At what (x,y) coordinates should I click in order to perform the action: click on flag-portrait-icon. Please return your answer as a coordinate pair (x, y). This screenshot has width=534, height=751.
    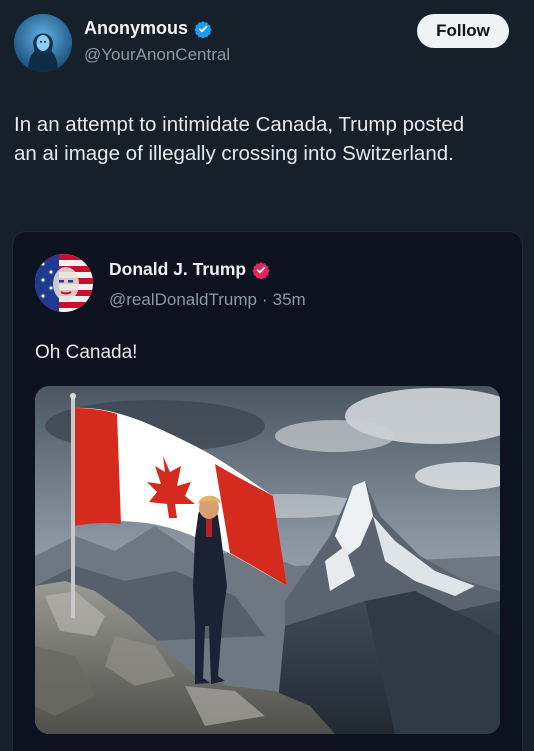
    Looking at the image, I should click on (64, 283).